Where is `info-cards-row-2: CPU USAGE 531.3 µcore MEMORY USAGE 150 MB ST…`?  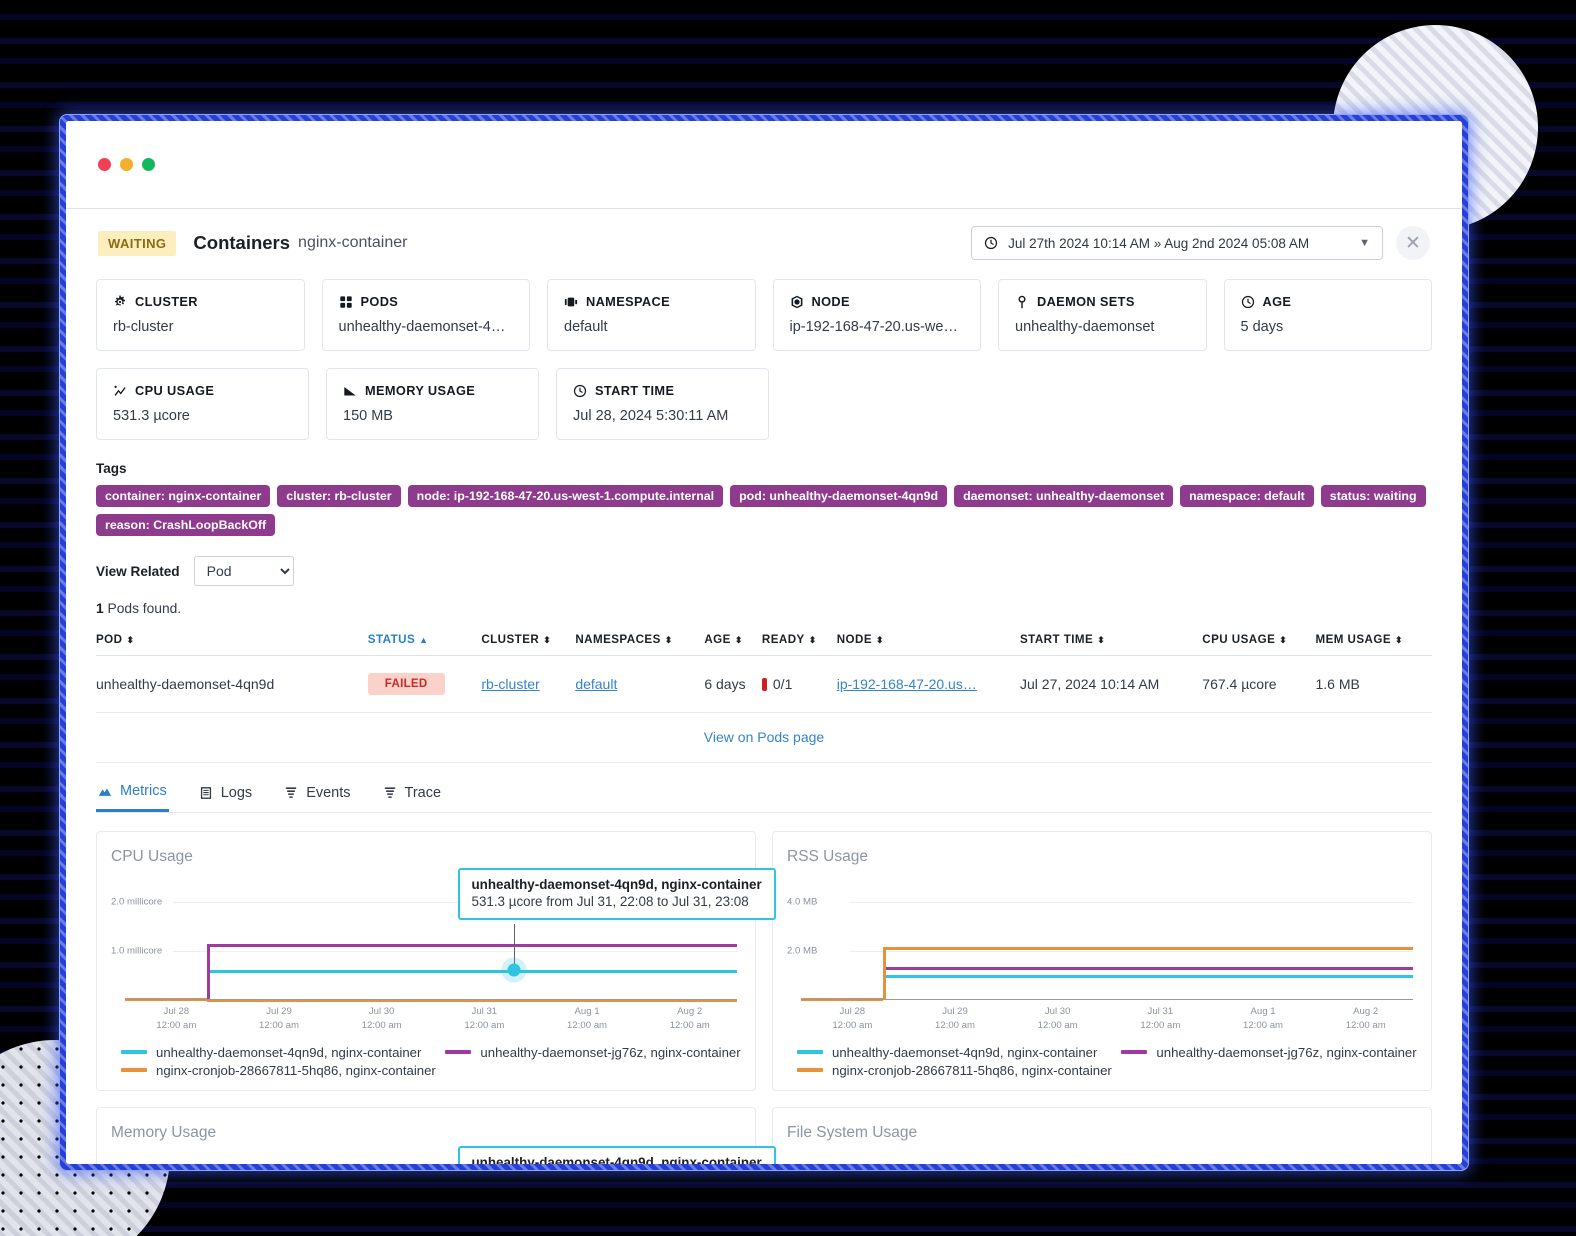
info-cards-row-2: CPU USAGE 531.3 µcore MEMORY USAGE 150 MB ST… is located at coordinates (764, 404).